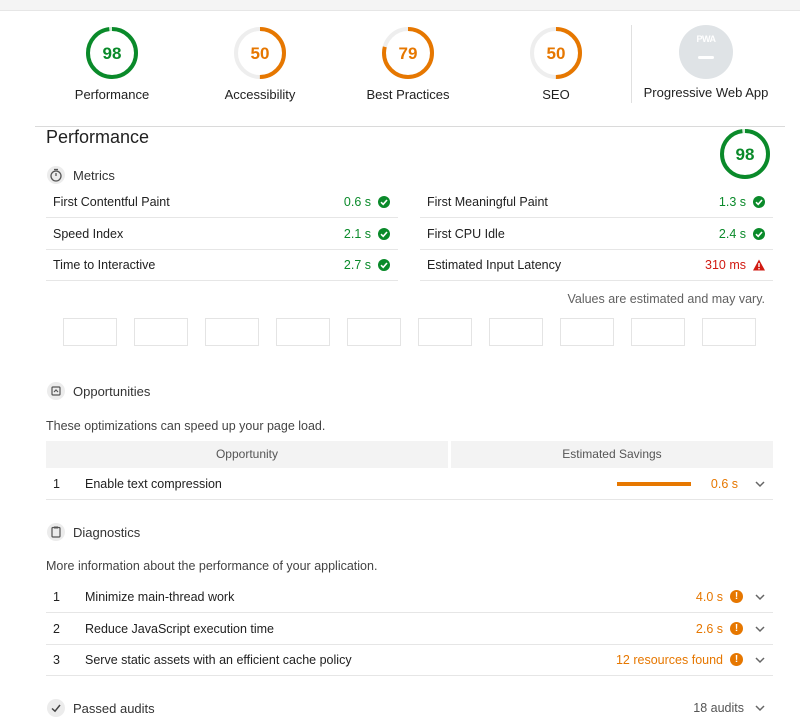 This screenshot has width=800, height=720. Describe the element at coordinates (709, 596) in the screenshot. I see `row-value: 4.0 s` at that location.